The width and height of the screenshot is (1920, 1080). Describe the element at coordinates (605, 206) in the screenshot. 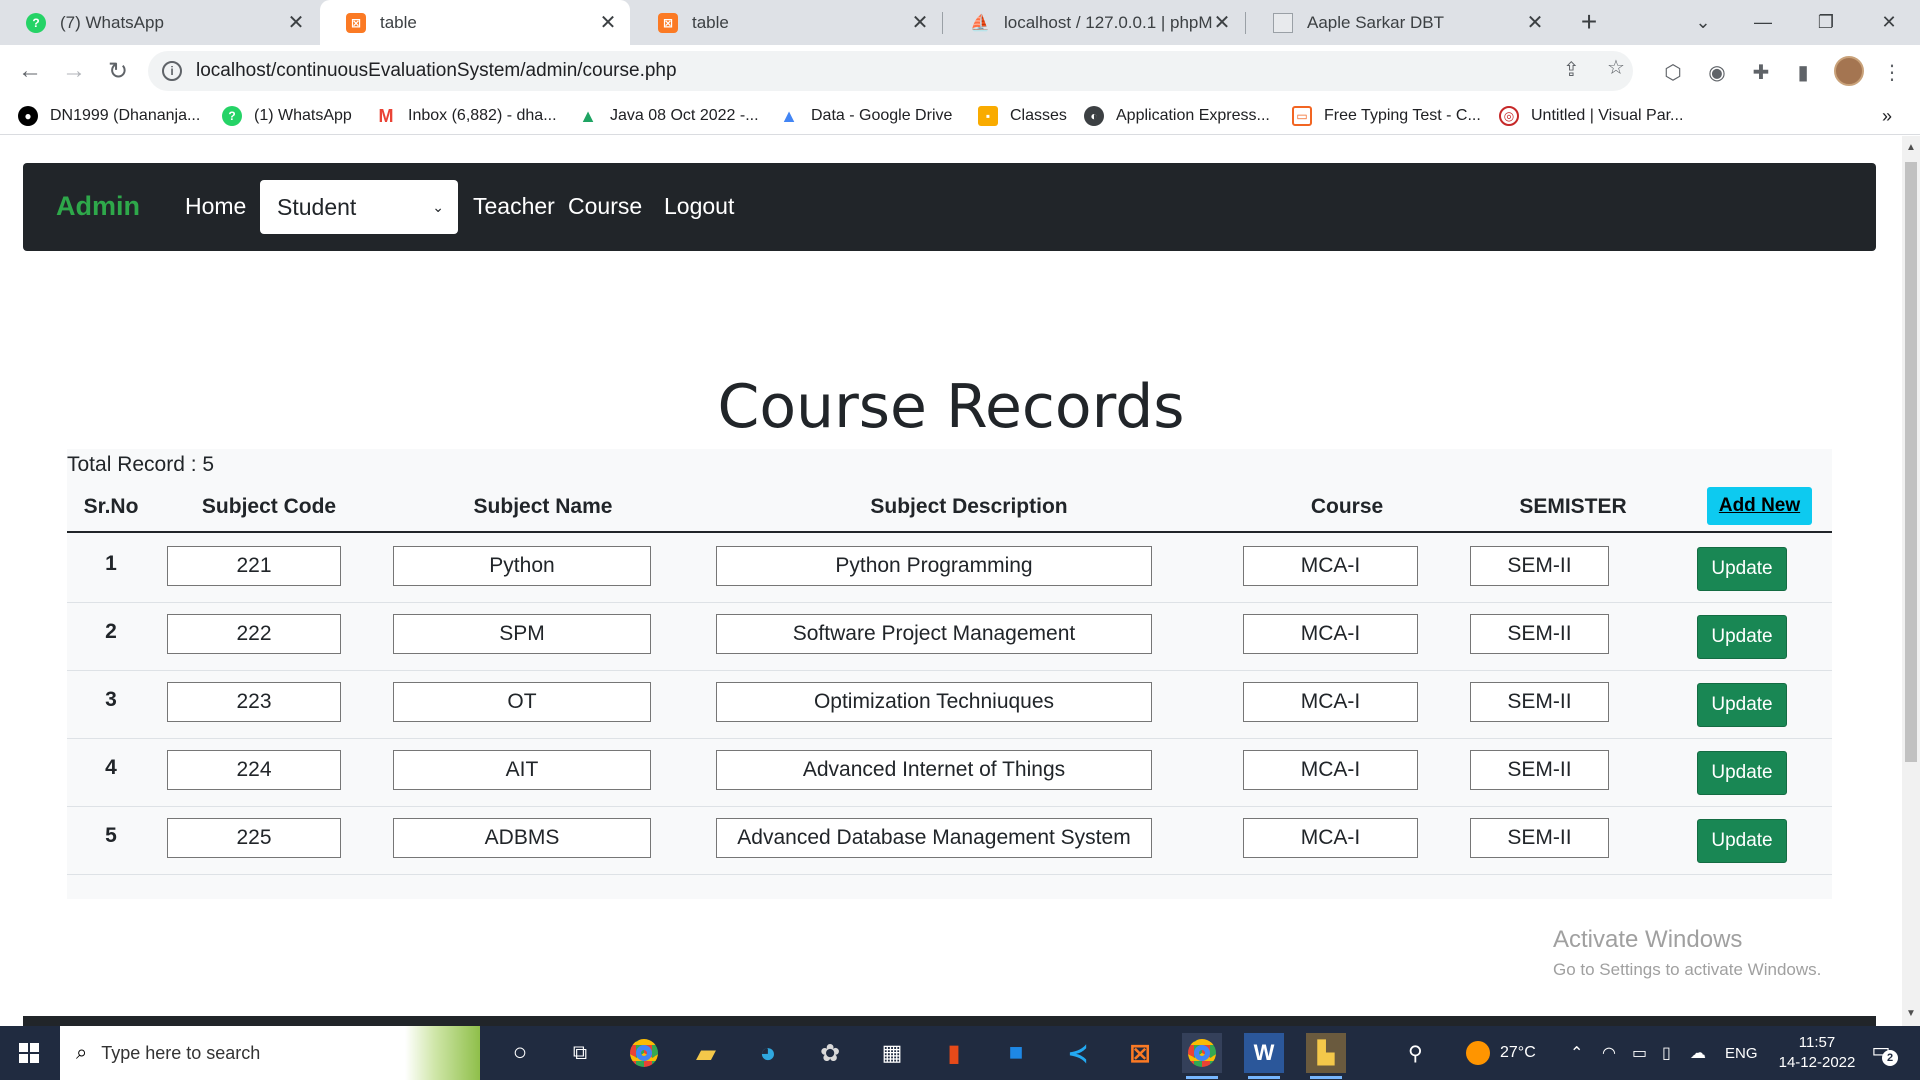

I see `nav-course: Course` at that location.